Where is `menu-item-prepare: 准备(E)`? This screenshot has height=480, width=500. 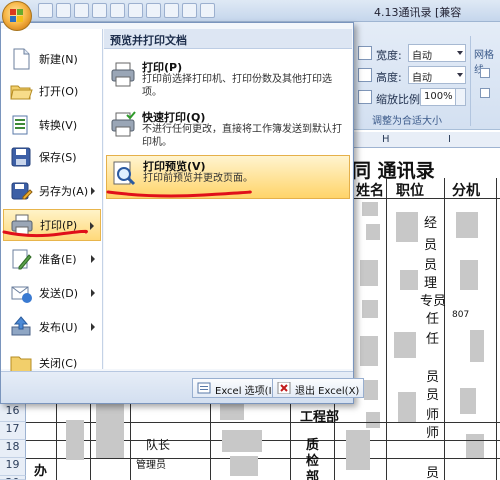 menu-item-prepare: 准备(E) is located at coordinates (52, 259).